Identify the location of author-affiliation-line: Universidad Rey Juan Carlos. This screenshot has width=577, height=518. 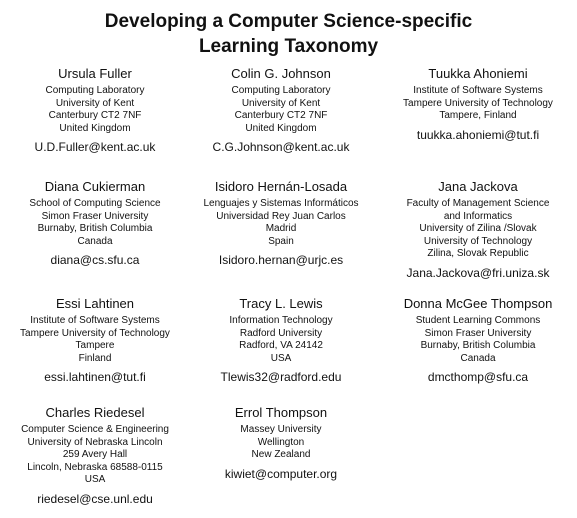
(281, 216).